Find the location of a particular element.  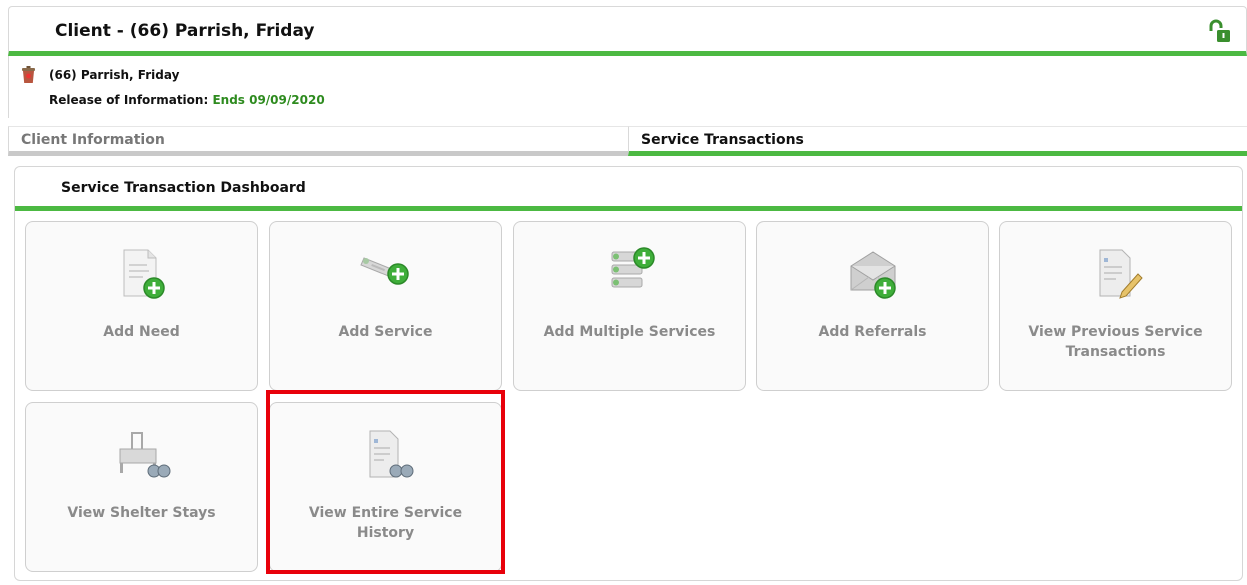

tab-client-information: Client Information is located at coordinates (318, 141).